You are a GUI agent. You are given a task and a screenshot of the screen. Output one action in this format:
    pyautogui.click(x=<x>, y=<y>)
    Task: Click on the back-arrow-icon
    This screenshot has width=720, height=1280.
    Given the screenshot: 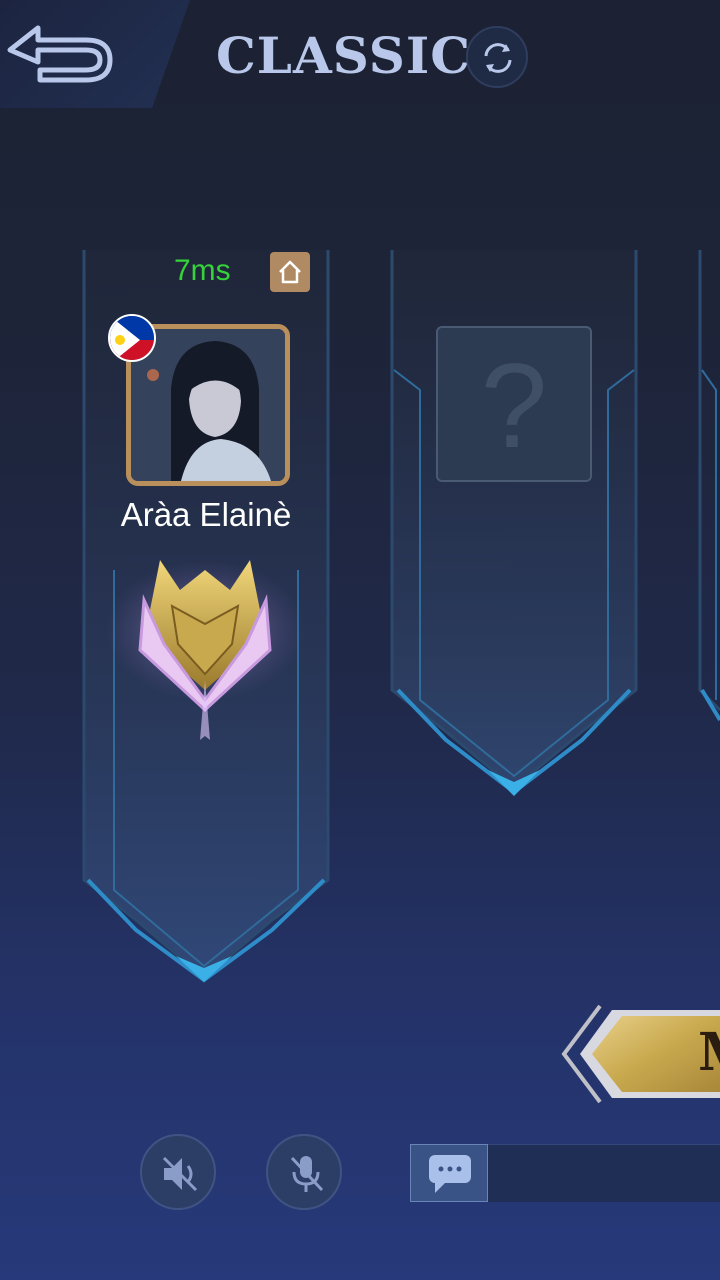 What is the action you would take?
    pyautogui.click(x=60, y=54)
    